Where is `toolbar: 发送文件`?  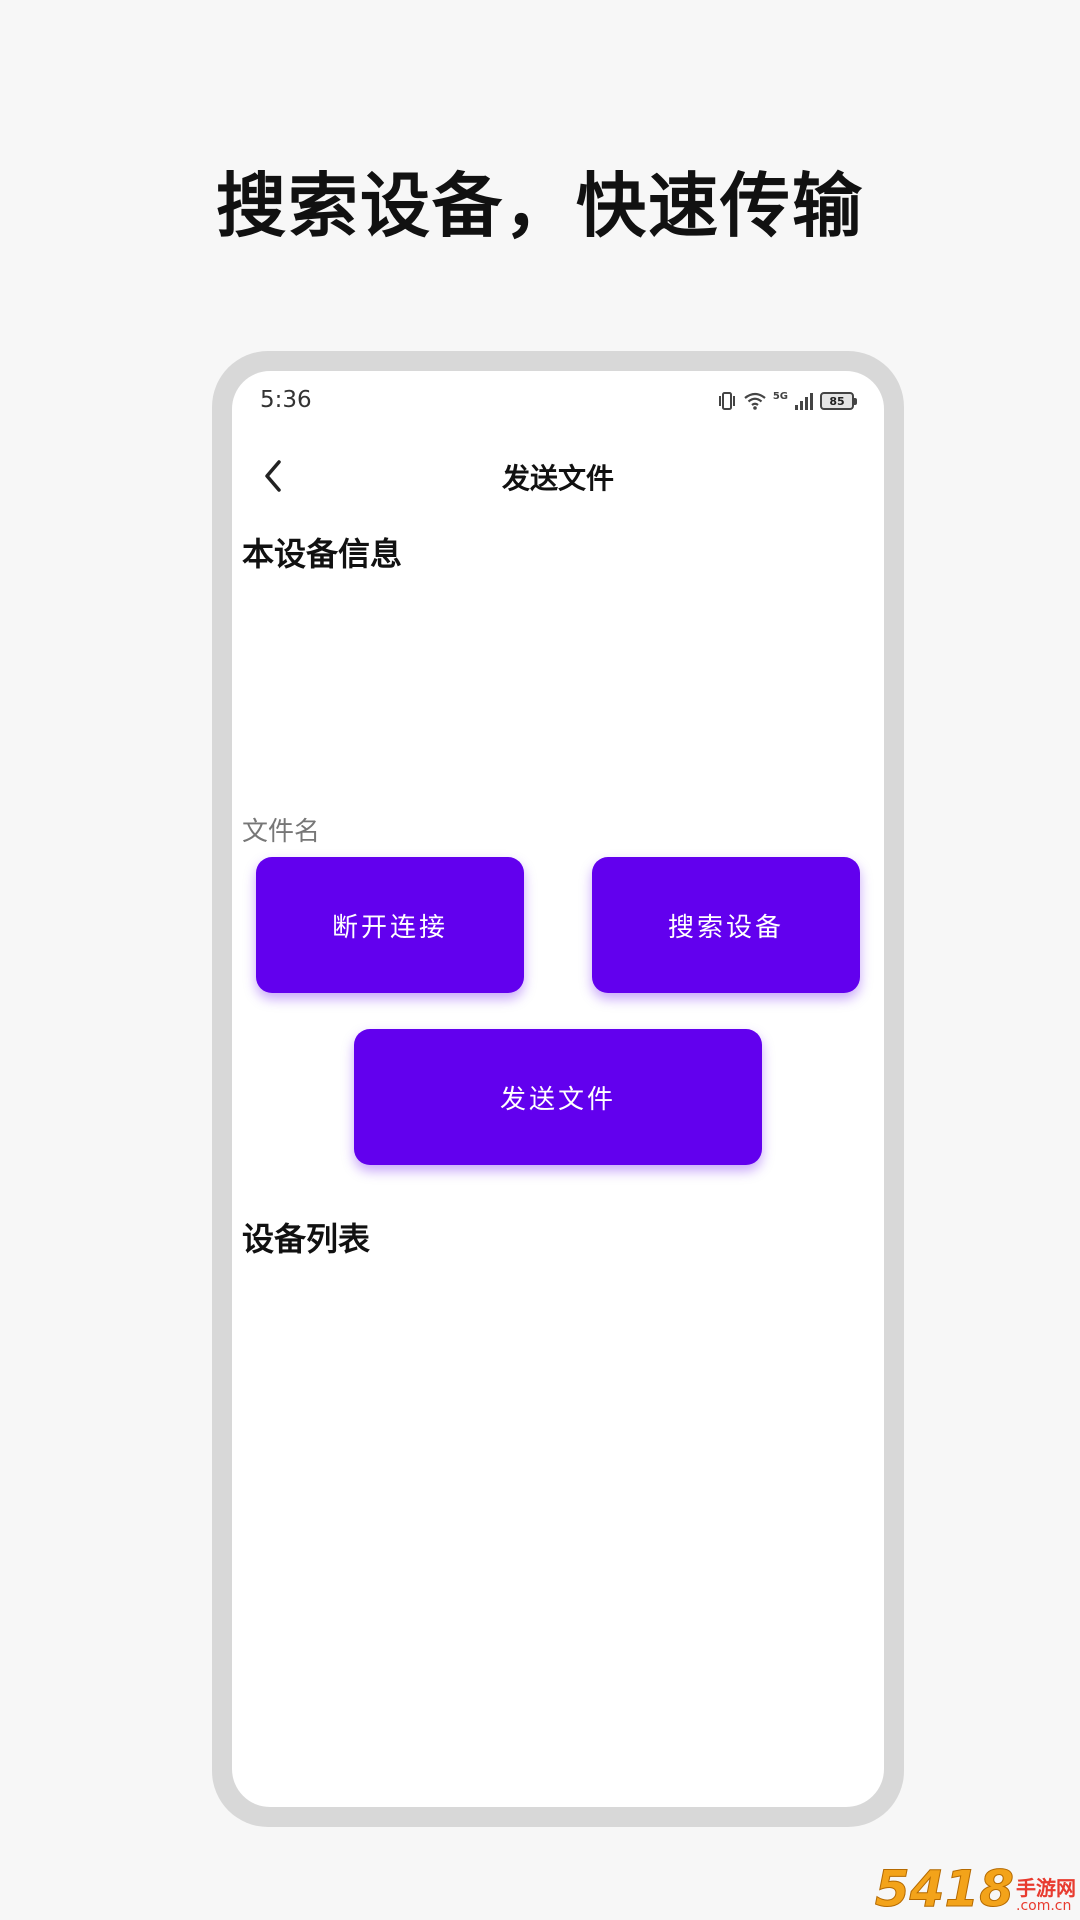 toolbar: 发送文件 is located at coordinates (558, 476).